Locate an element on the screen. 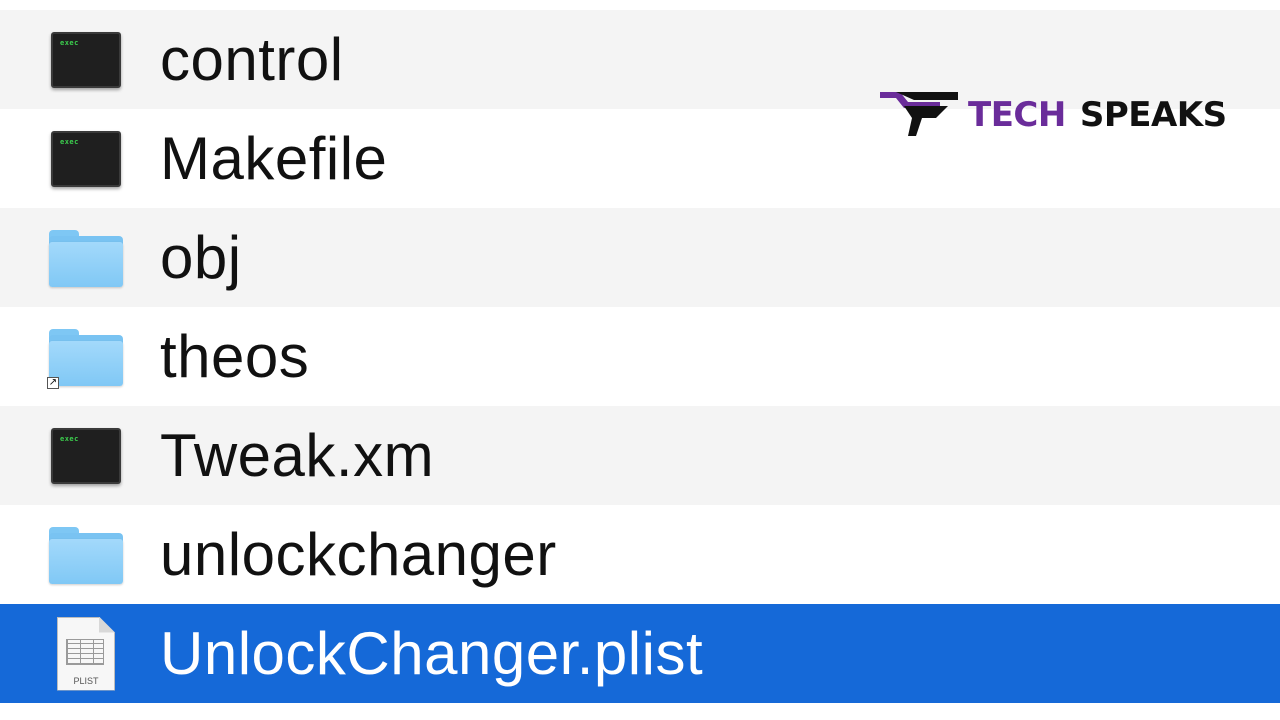  logo-mark-icon is located at coordinates (919, 114).